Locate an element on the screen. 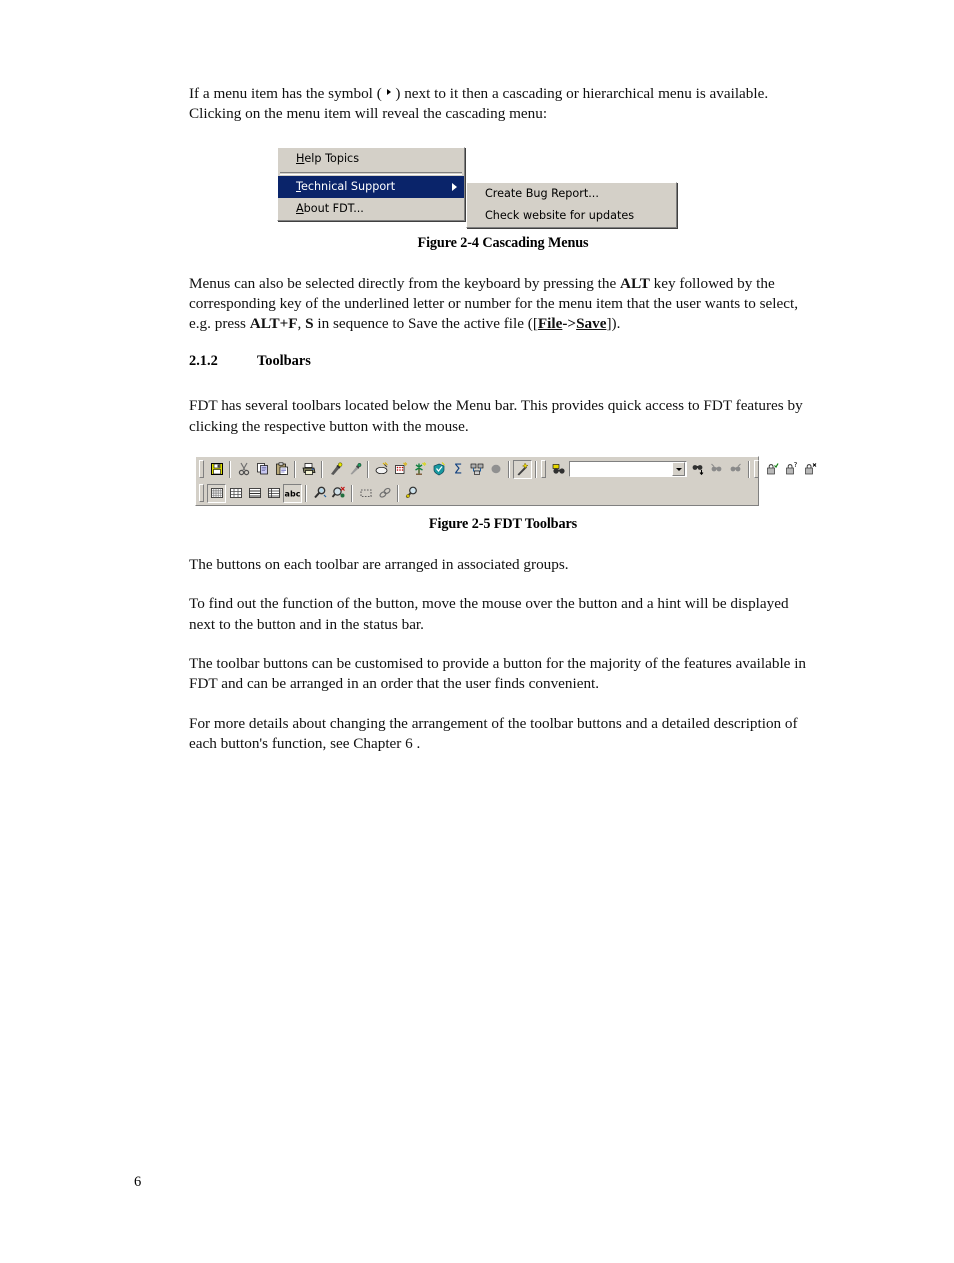 This screenshot has width=954, height=1263. figure-2-5-fdt-toolbars: Σ ? abc is located at coordinates (505, 481).